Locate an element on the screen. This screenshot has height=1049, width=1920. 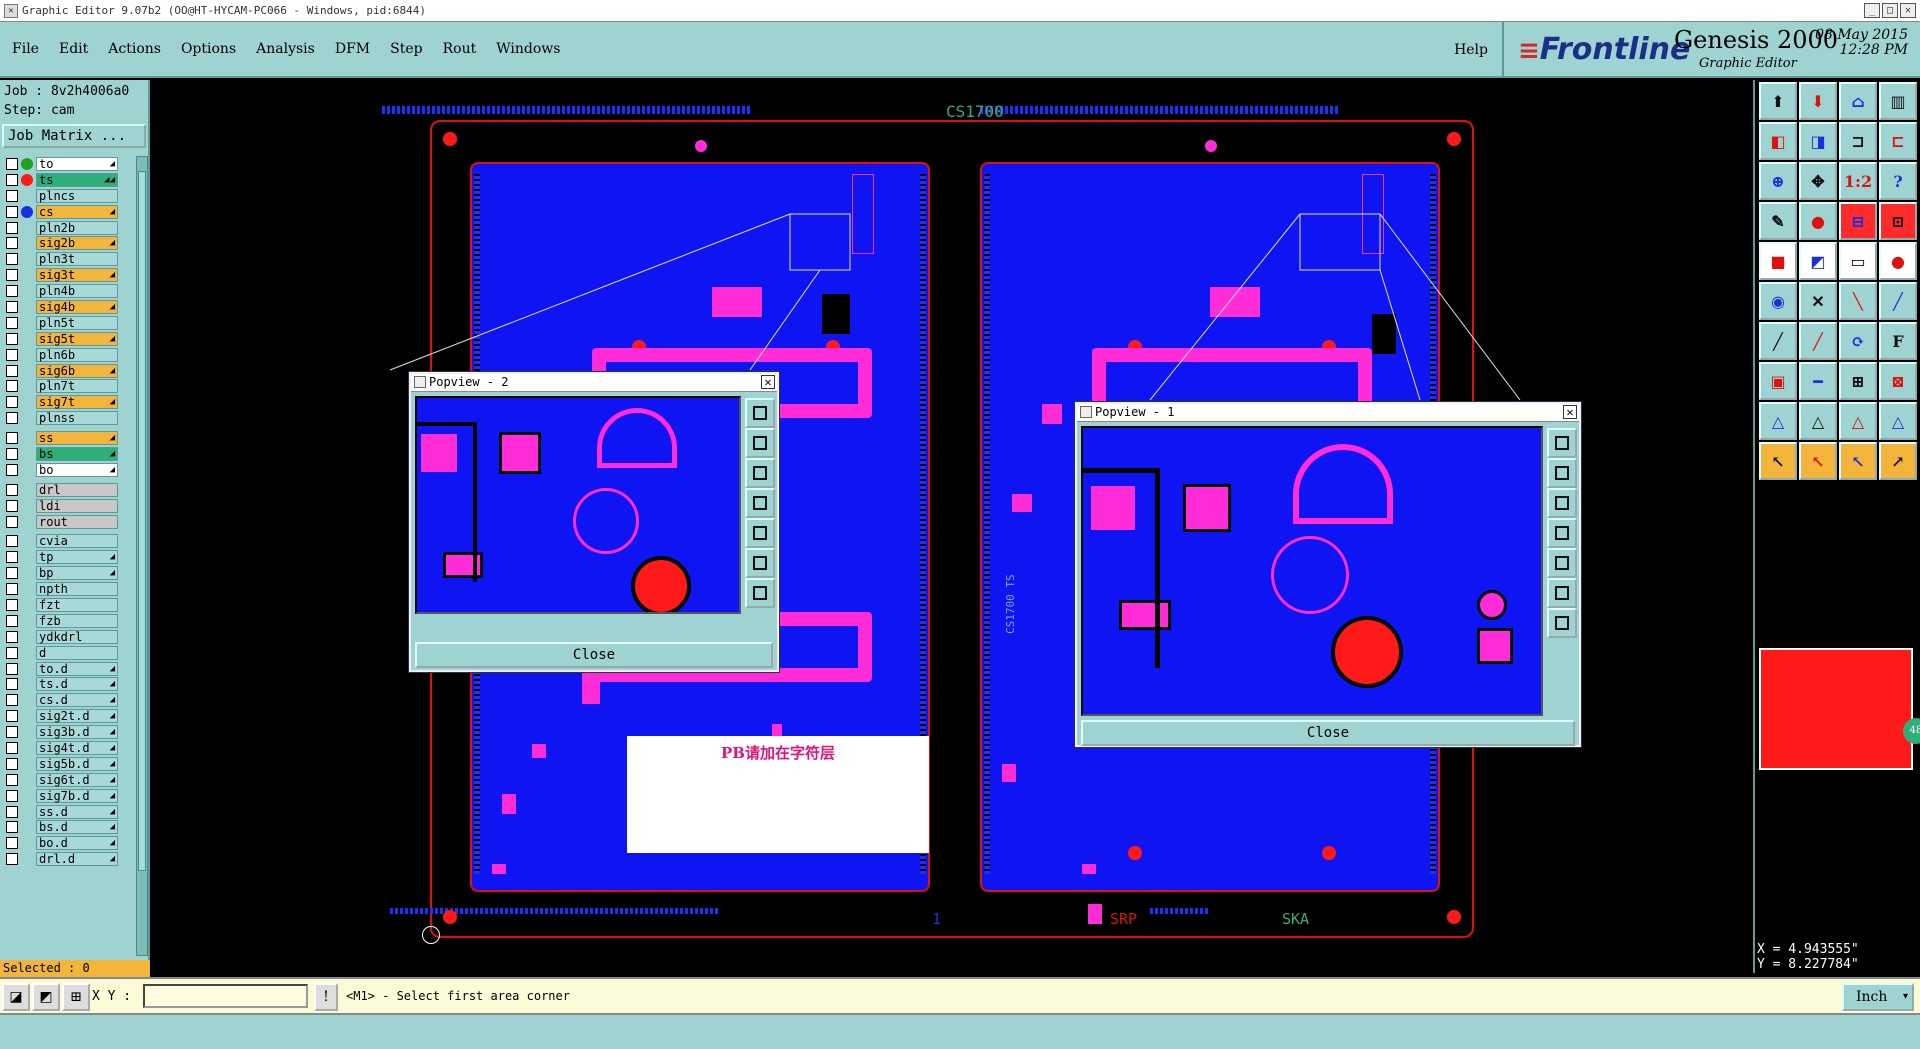
layer-name: pln4b is located at coordinates (77, 291).